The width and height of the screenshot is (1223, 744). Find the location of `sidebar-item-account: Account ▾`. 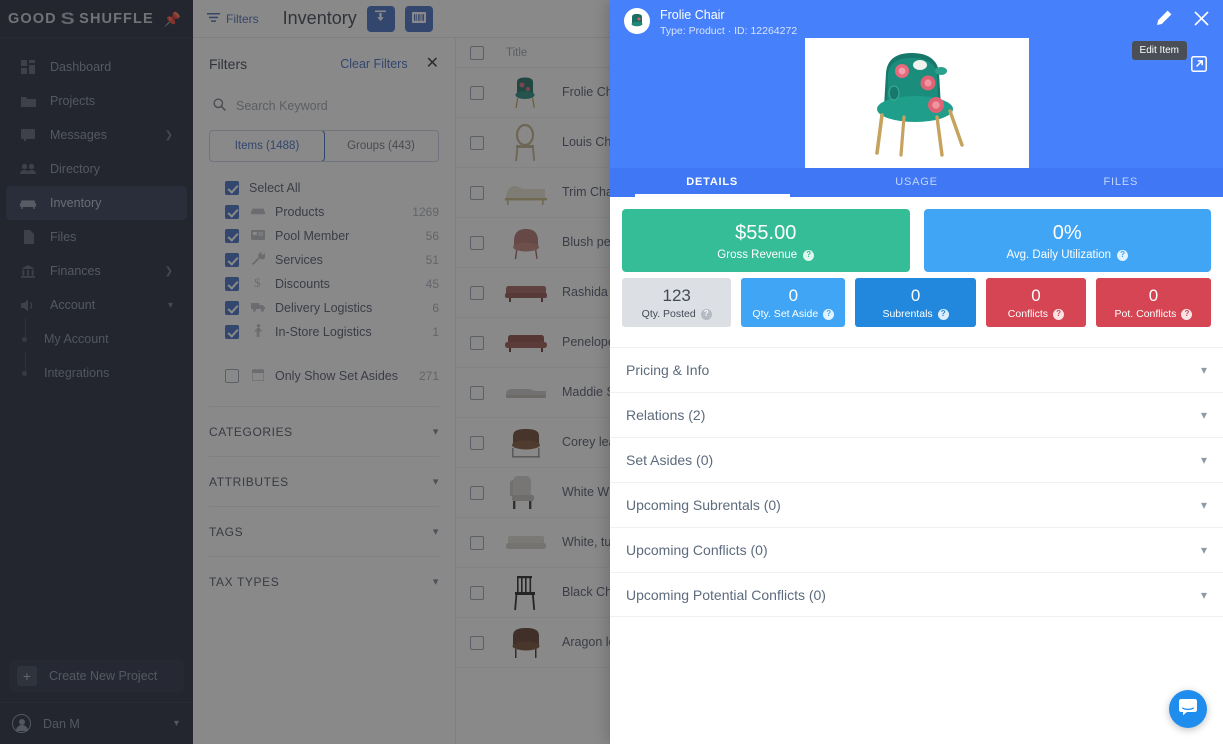

sidebar-item-account: Account ▾ is located at coordinates (96, 305).